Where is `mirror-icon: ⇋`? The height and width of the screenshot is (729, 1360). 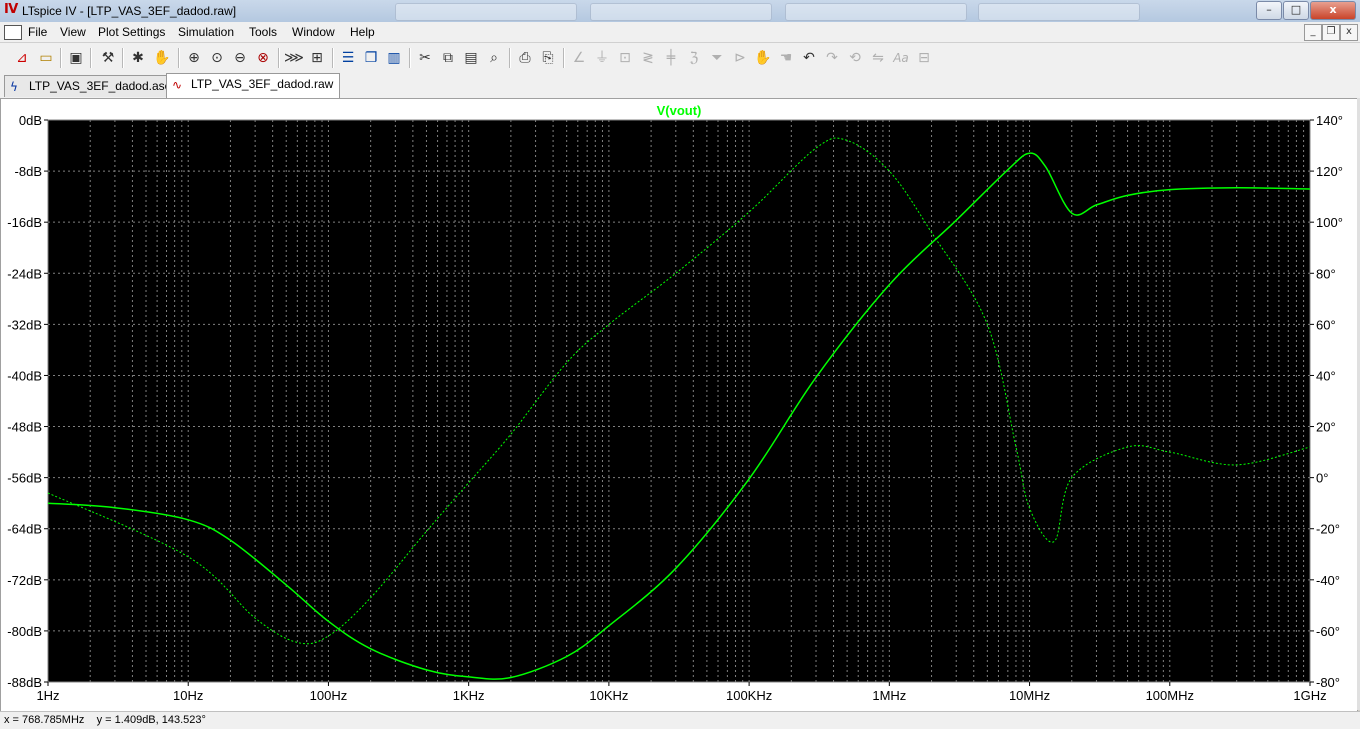 mirror-icon: ⇋ is located at coordinates (878, 58).